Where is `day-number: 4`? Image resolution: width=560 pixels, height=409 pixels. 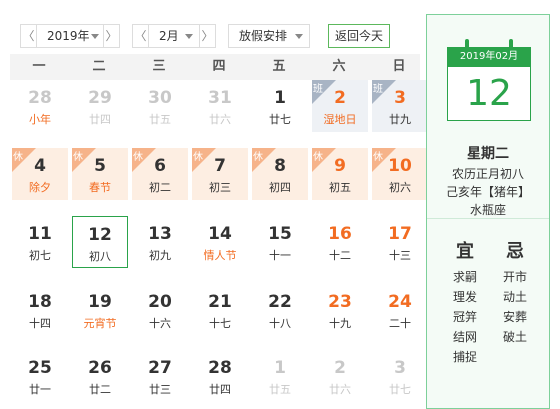 day-number: 4 is located at coordinates (40, 166).